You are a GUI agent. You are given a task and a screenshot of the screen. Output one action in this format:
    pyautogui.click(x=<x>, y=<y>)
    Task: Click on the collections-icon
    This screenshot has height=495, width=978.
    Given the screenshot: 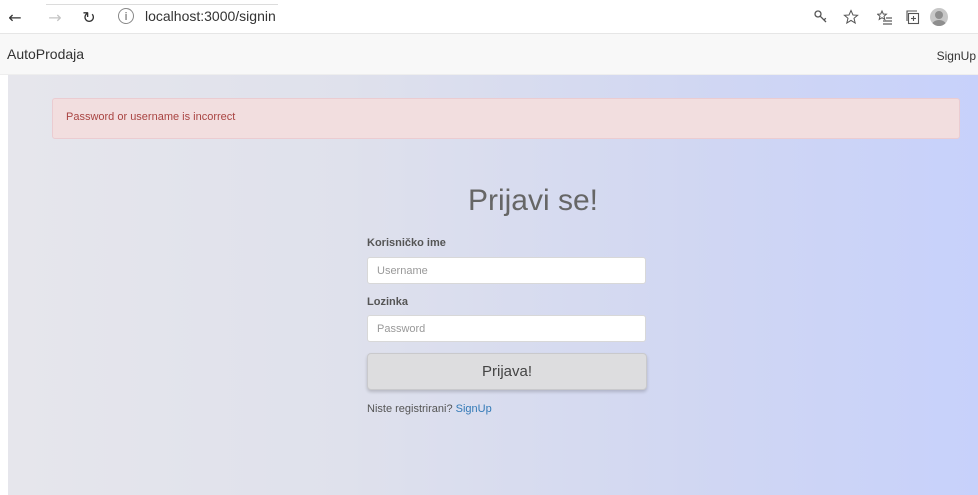 What is the action you would take?
    pyautogui.click(x=913, y=17)
    